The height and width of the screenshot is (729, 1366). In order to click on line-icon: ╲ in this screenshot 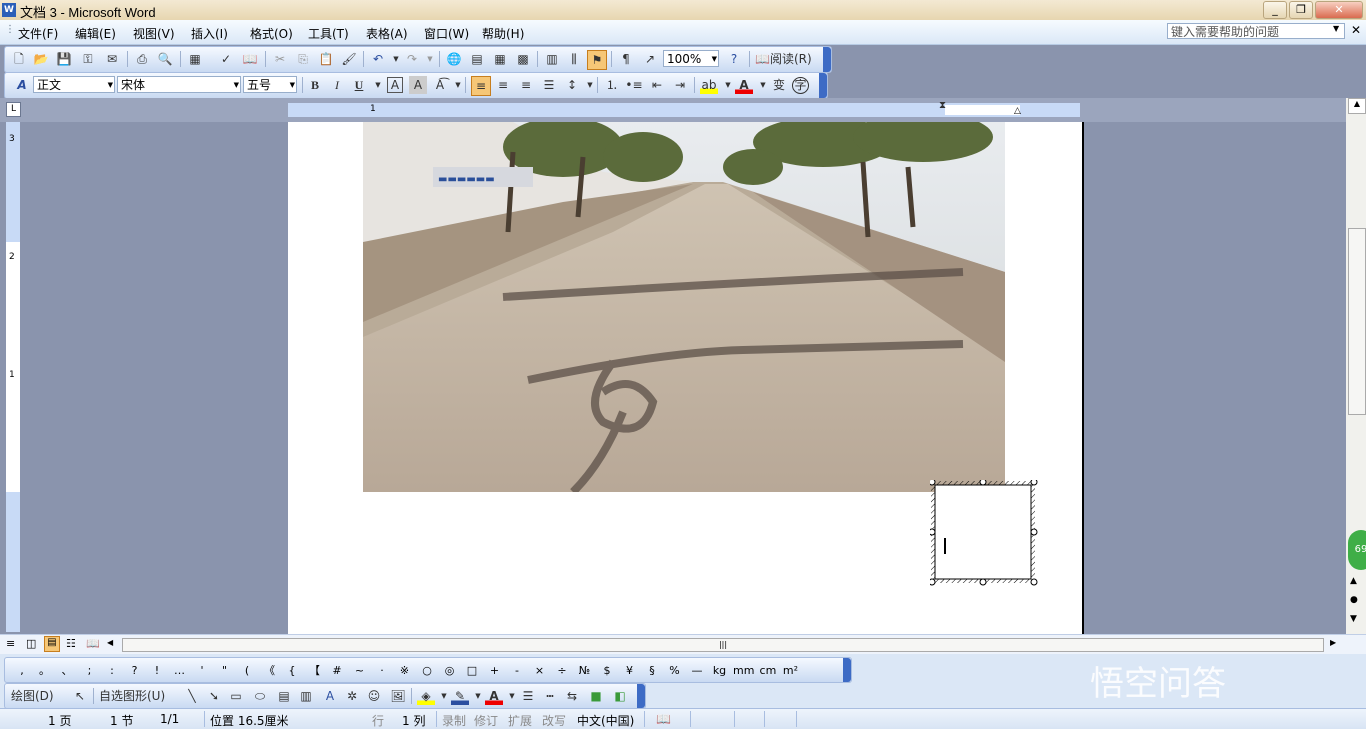, I will do `click(192, 696)`.